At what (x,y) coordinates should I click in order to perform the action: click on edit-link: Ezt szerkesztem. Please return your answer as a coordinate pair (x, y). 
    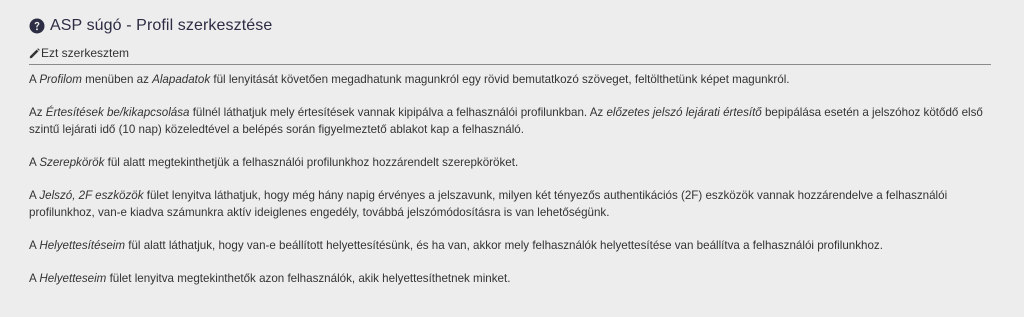
    Looking at the image, I should click on (510, 53).